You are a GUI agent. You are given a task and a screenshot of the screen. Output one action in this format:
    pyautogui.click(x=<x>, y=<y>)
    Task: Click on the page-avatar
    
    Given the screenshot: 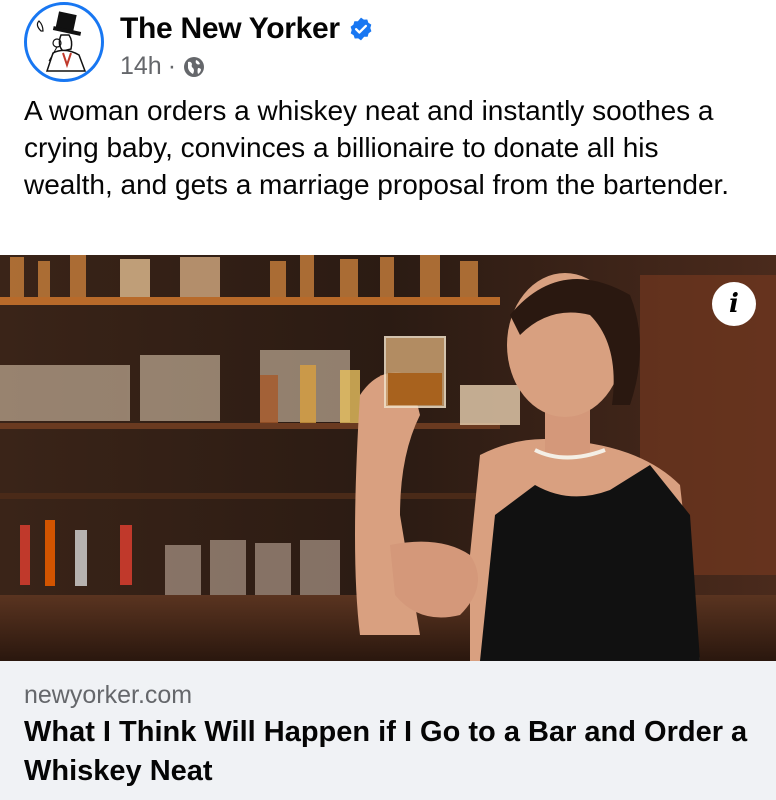 What is the action you would take?
    pyautogui.click(x=64, y=42)
    